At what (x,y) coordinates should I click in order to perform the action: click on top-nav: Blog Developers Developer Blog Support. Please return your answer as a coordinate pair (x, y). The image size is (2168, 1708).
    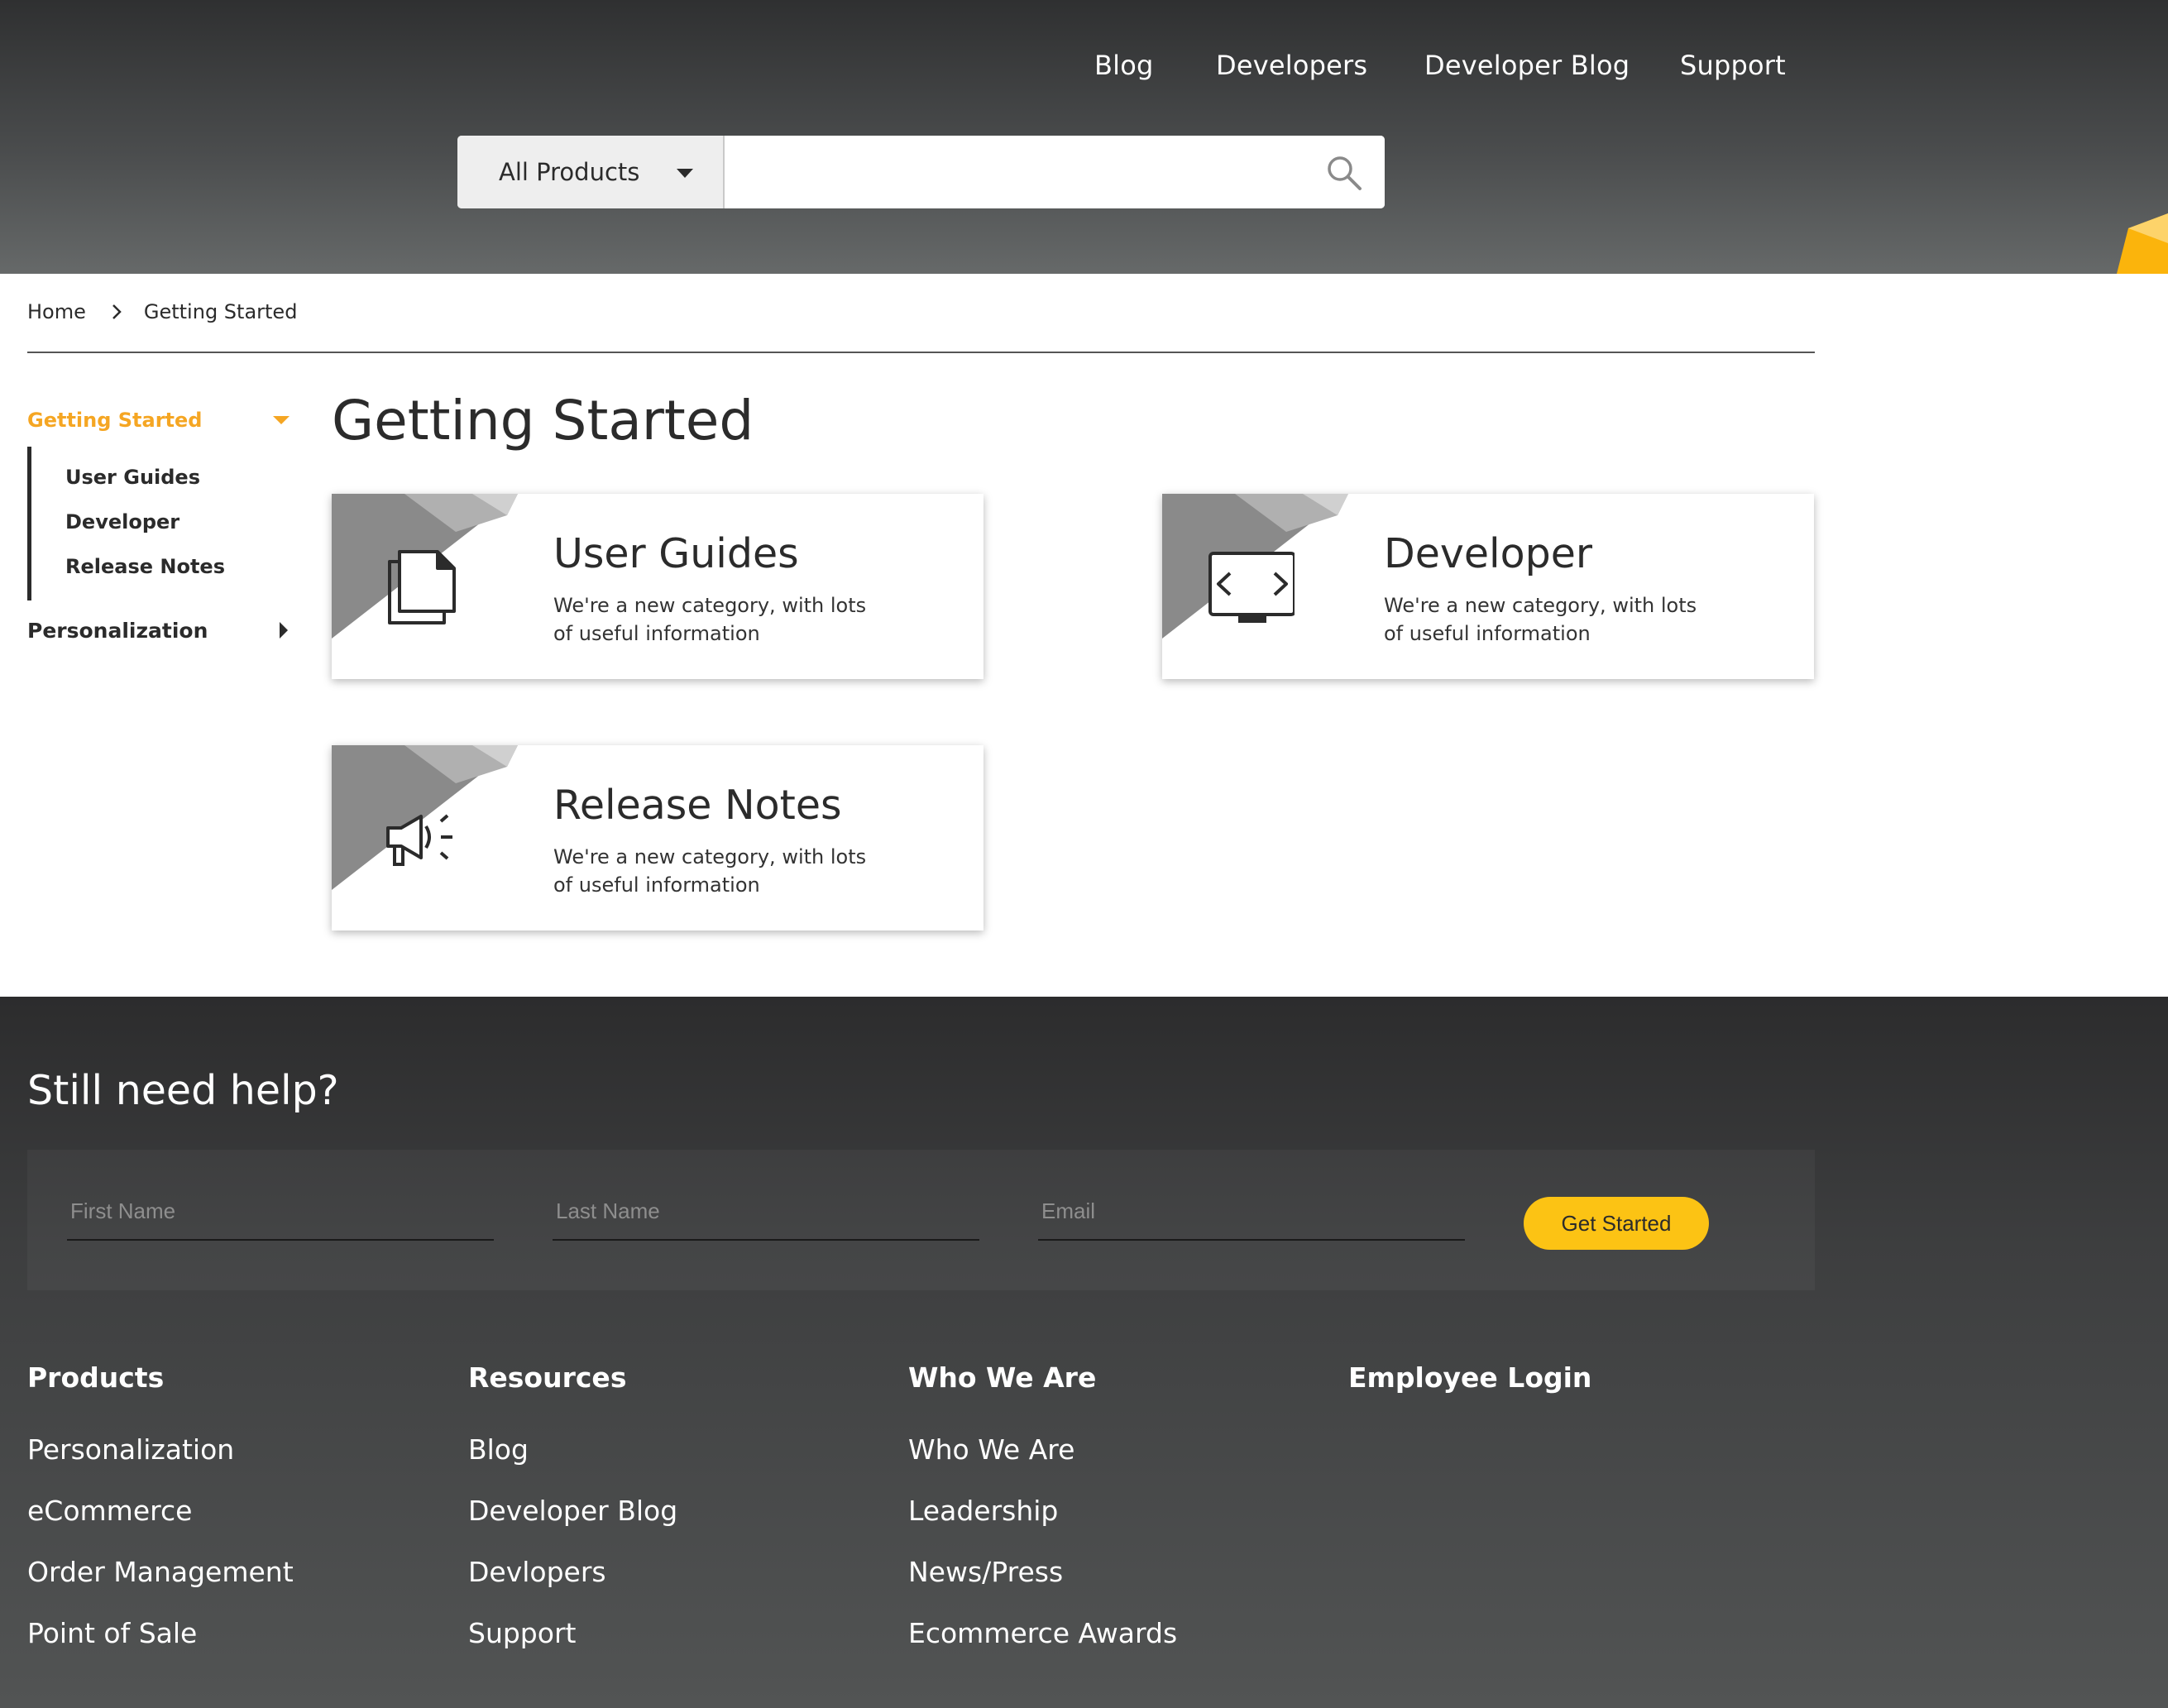
    Looking at the image, I should click on (1084, 69).